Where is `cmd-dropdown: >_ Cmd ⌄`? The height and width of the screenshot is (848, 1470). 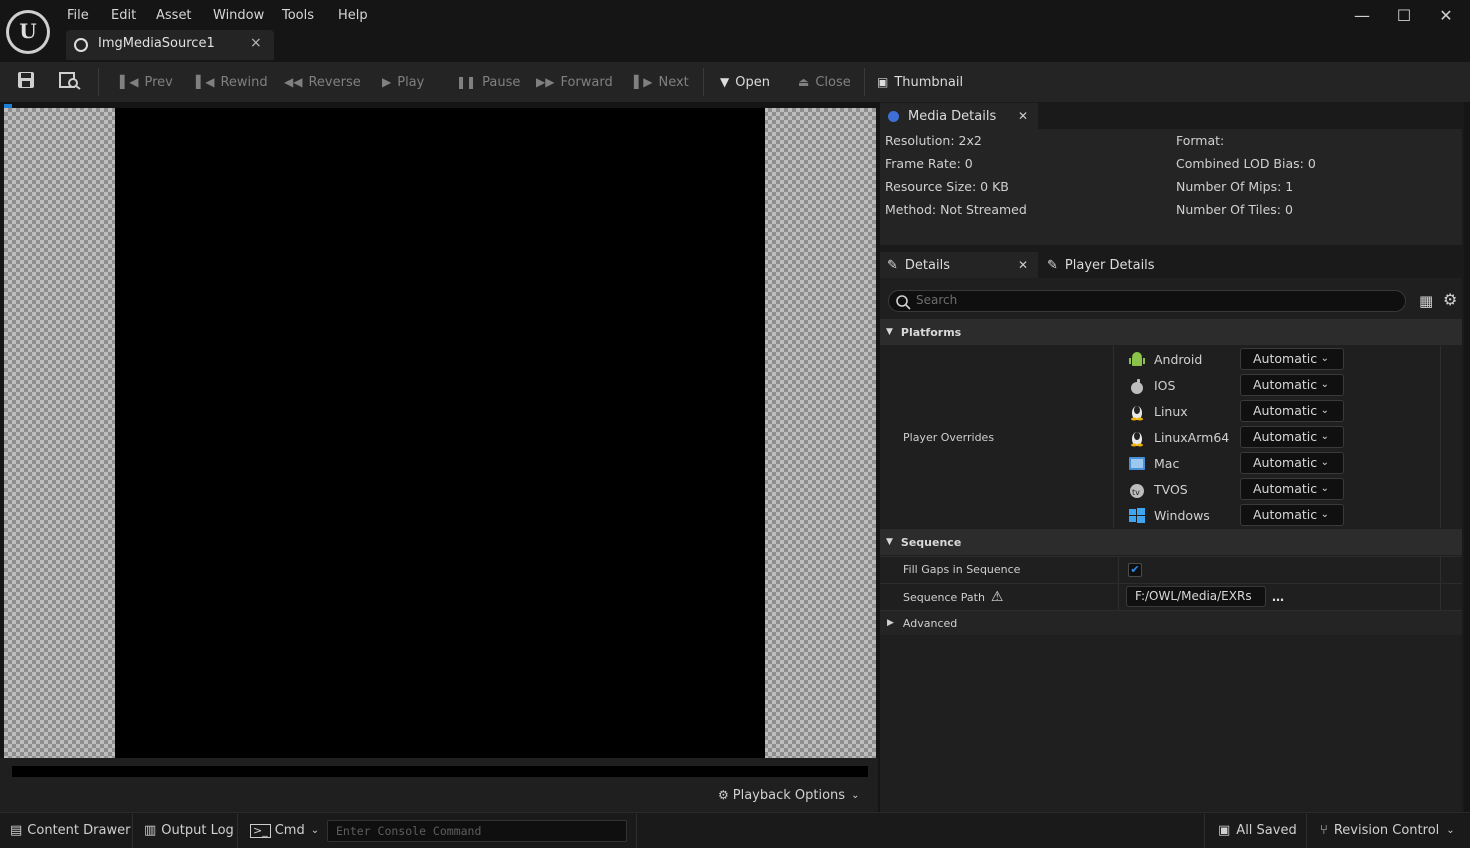
cmd-dropdown: >_ Cmd ⌄ is located at coordinates (284, 831).